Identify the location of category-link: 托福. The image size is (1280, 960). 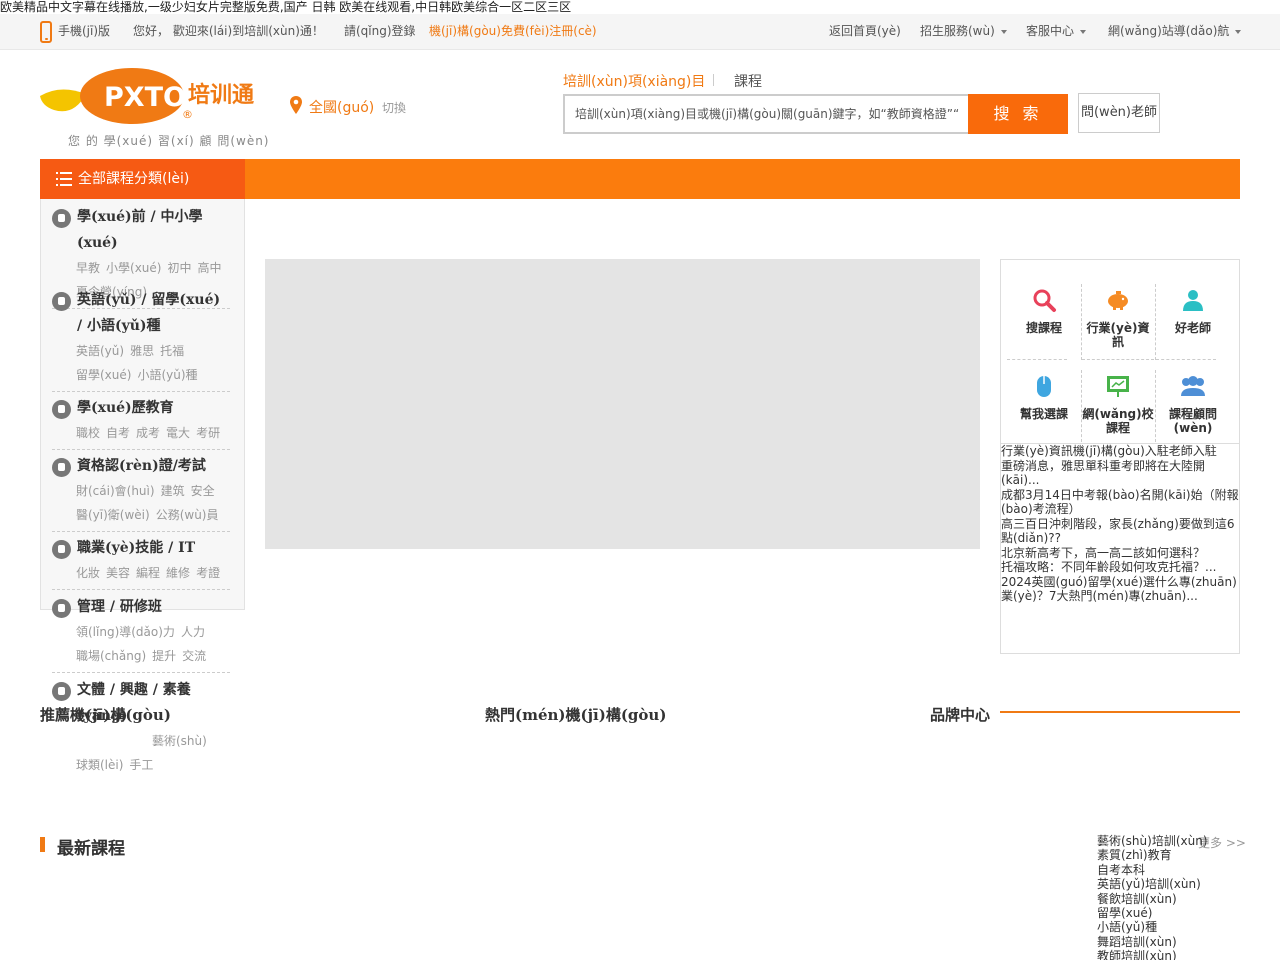
(172, 351).